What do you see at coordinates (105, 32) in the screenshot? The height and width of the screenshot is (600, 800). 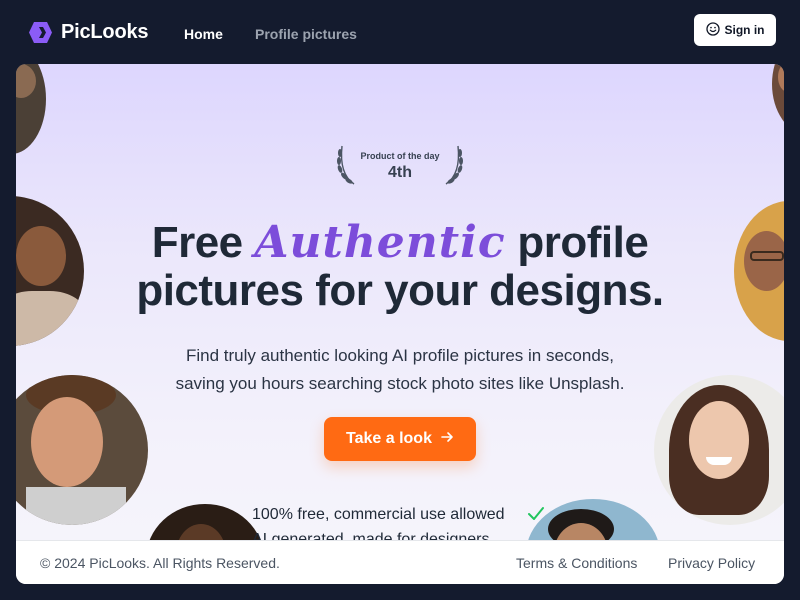 I see `brand-name: PicLooks` at bounding box center [105, 32].